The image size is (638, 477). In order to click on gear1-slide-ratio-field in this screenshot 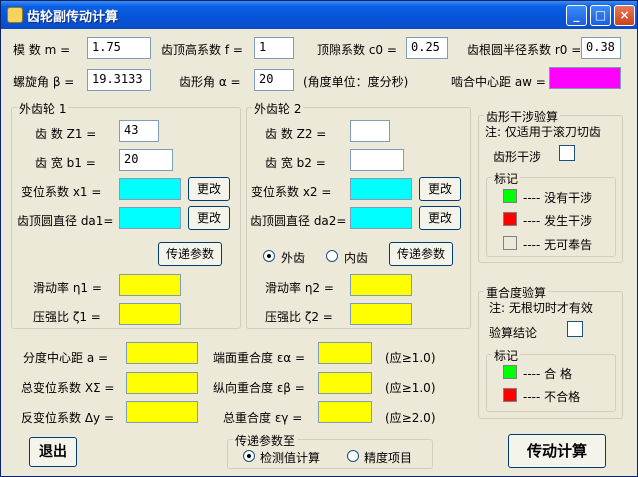, I will do `click(150, 285)`.